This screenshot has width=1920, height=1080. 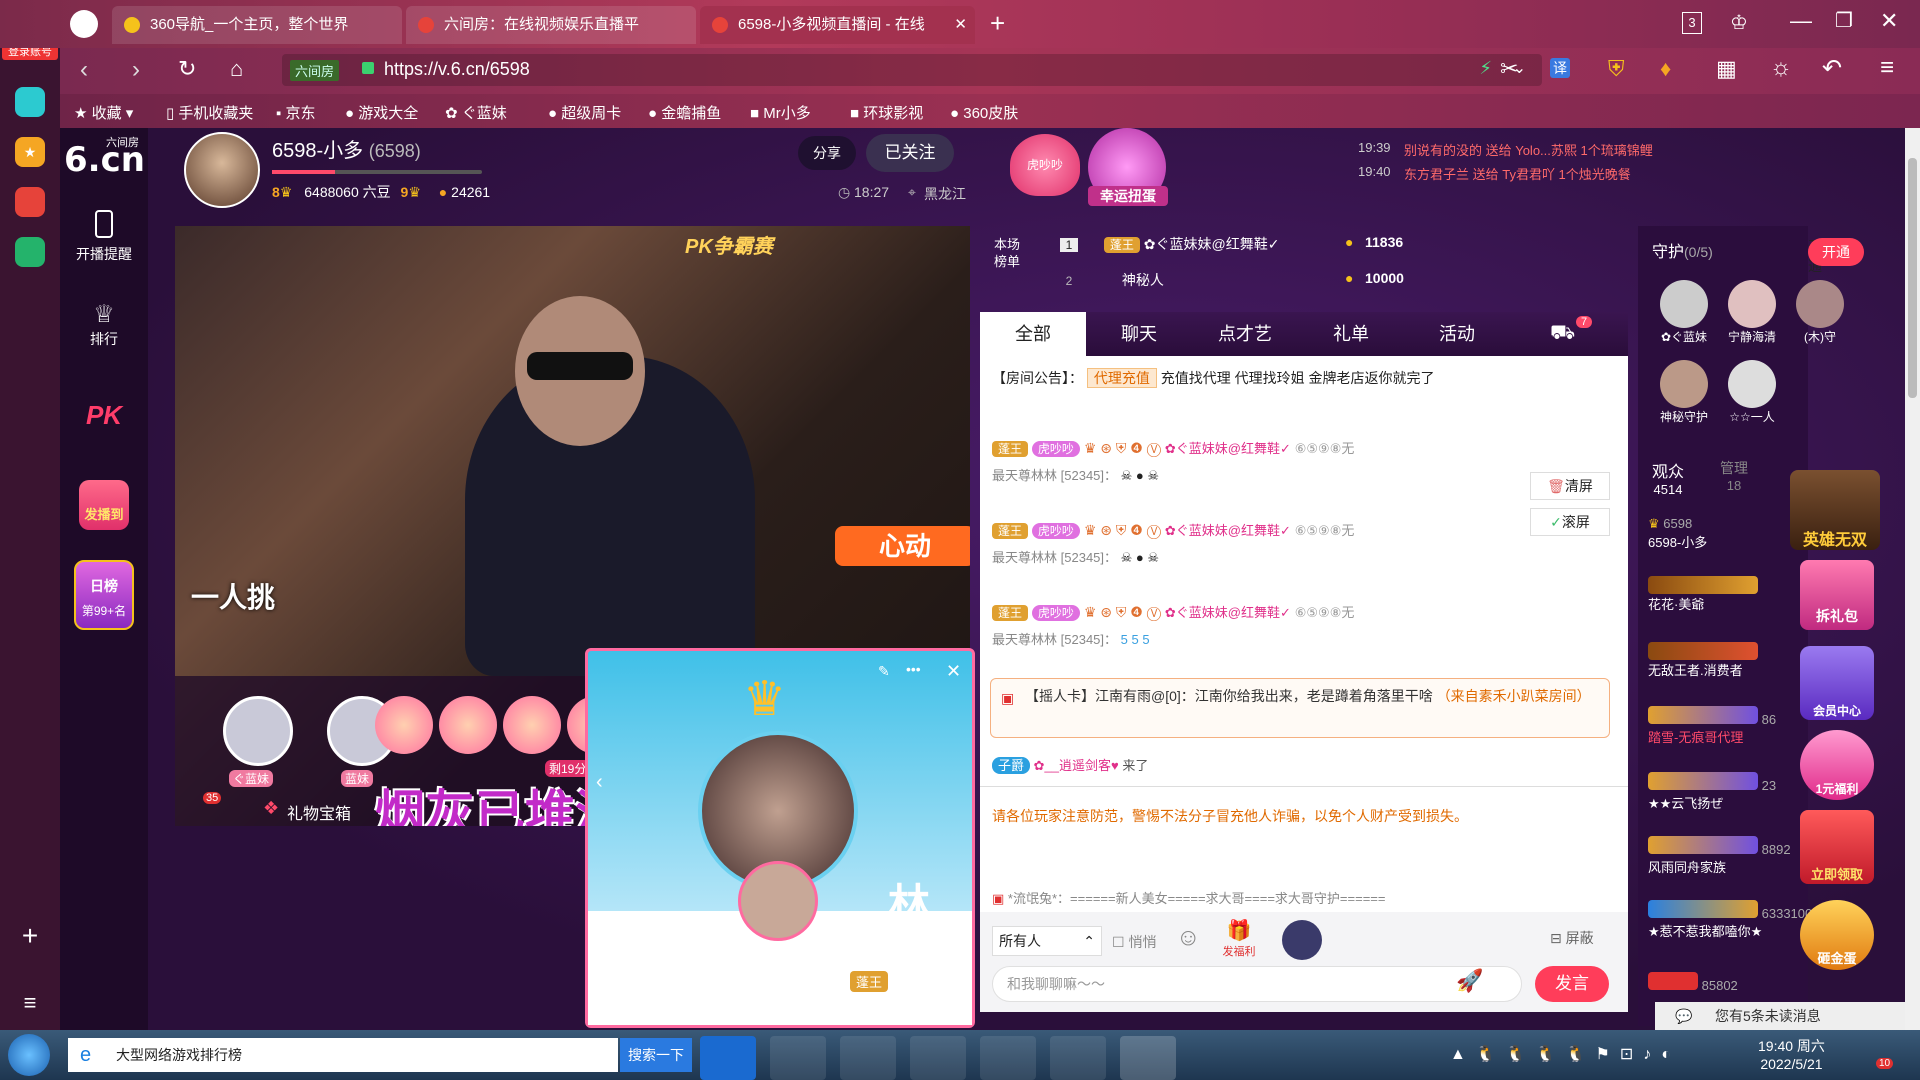 I want to click on target-select: 所有人 ⌃, so click(x=1047, y=941).